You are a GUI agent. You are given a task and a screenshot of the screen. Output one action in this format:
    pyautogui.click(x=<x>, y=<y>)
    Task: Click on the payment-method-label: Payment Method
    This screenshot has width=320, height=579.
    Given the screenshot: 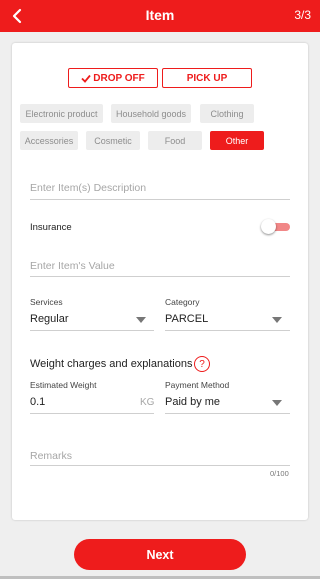 What is the action you would take?
    pyautogui.click(x=197, y=385)
    